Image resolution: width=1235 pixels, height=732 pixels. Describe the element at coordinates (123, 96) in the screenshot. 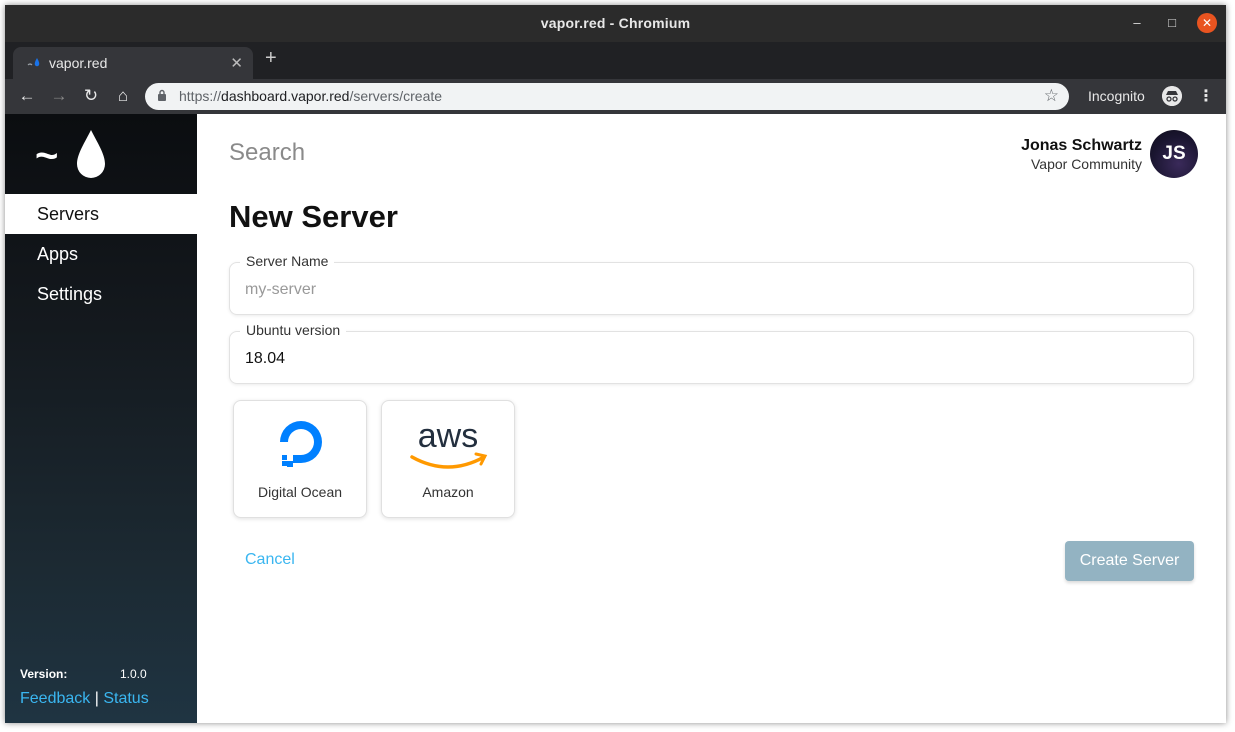

I see `home-icon: ⌂` at that location.